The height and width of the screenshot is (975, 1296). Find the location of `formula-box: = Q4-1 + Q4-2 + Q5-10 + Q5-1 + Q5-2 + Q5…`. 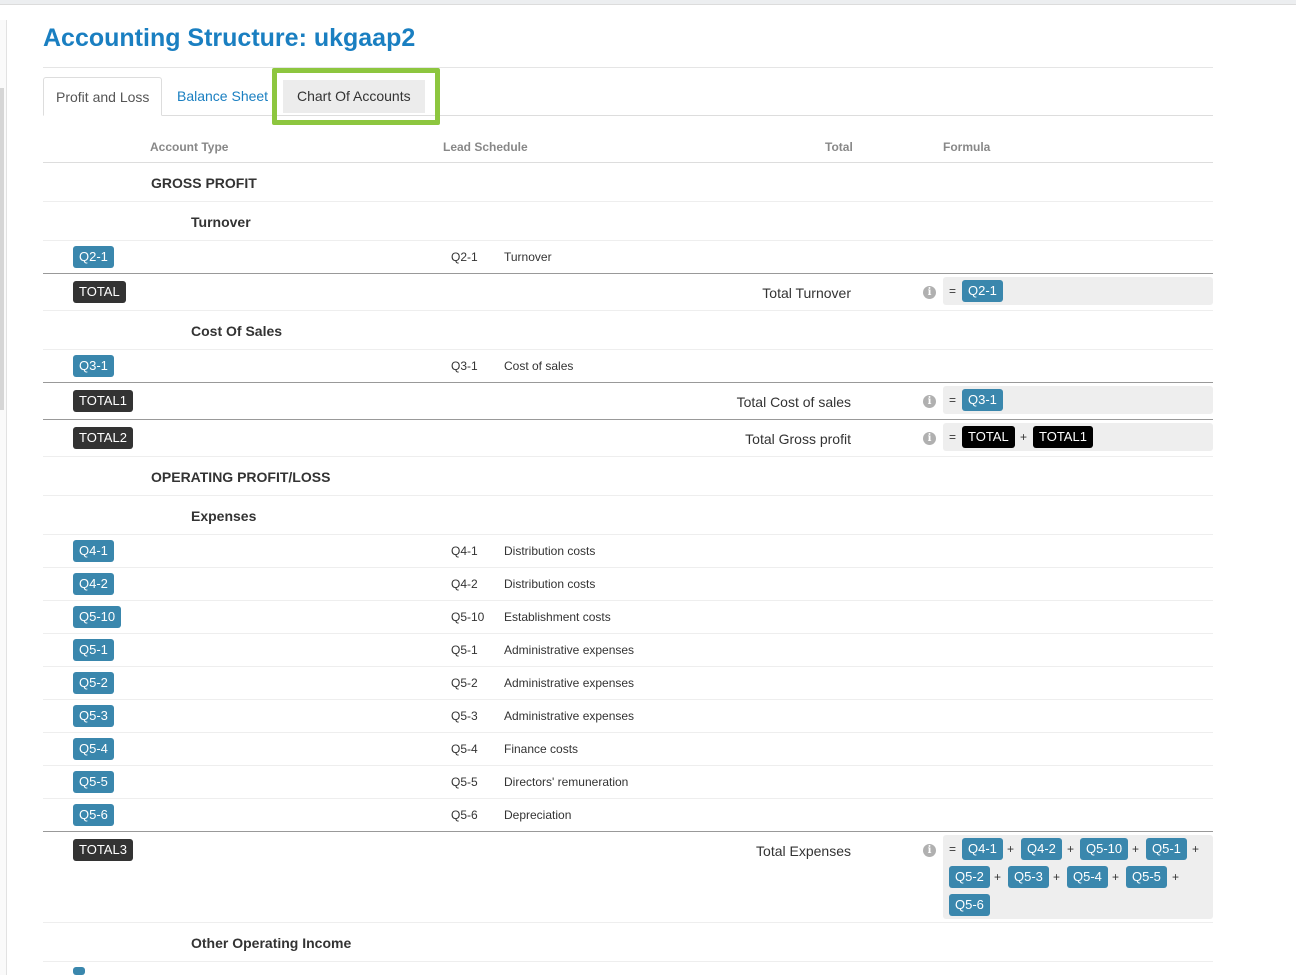

formula-box: = Q4-1 + Q4-2 + Q5-10 + Q5-1 + Q5-2 + Q5… is located at coordinates (1078, 877).